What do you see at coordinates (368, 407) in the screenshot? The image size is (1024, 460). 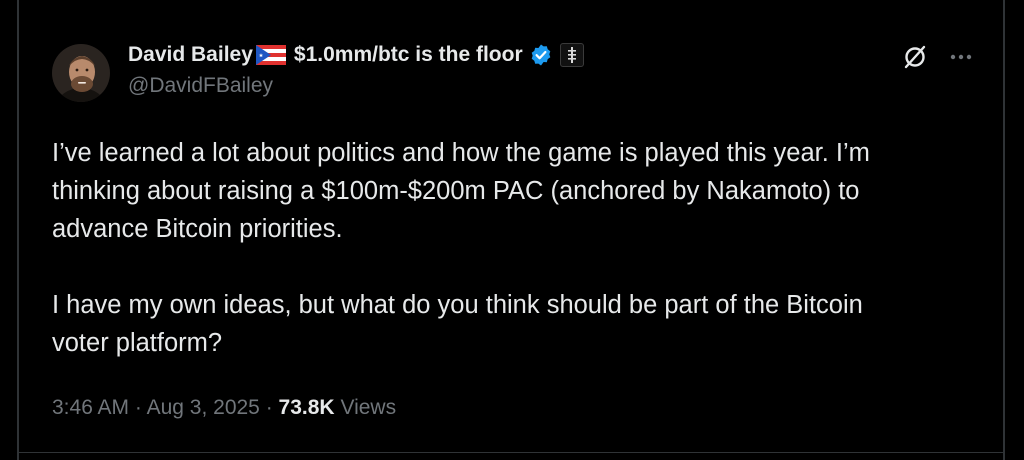 I see `views-label: Views` at bounding box center [368, 407].